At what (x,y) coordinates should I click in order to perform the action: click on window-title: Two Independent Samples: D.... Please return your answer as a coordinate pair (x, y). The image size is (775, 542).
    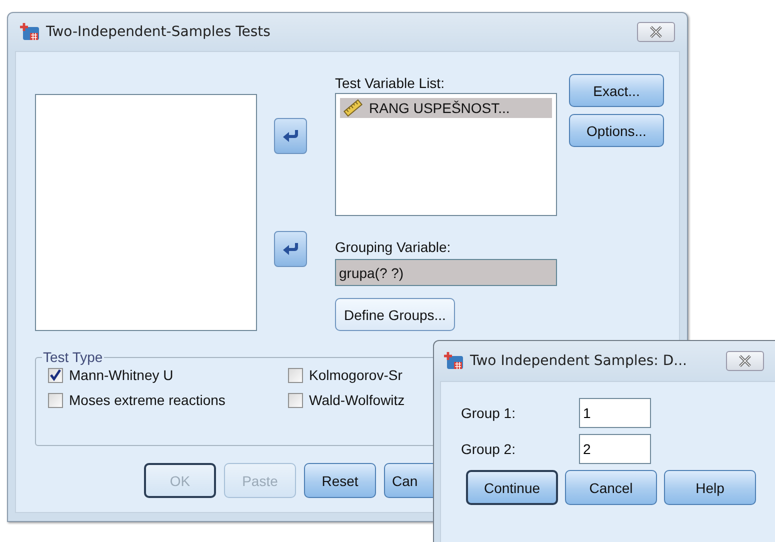
    Looking at the image, I should click on (579, 361).